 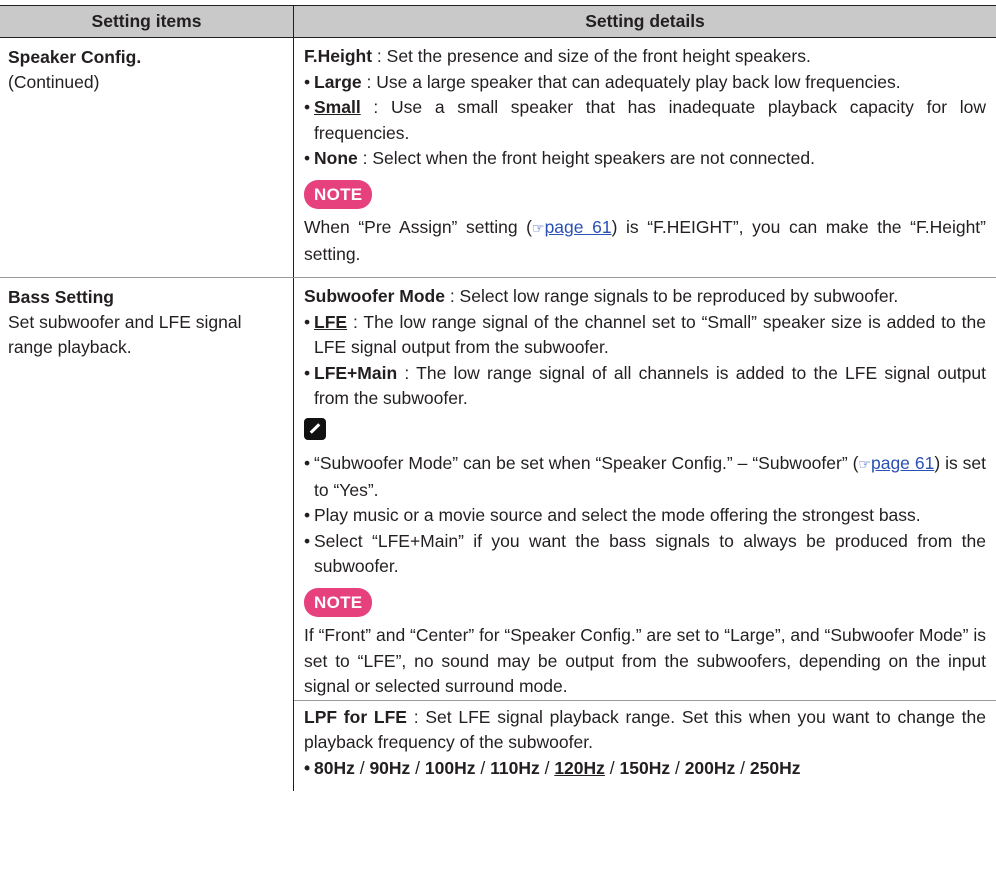 What do you see at coordinates (338, 56) in the screenshot?
I see `fheight-label: F.Height` at bounding box center [338, 56].